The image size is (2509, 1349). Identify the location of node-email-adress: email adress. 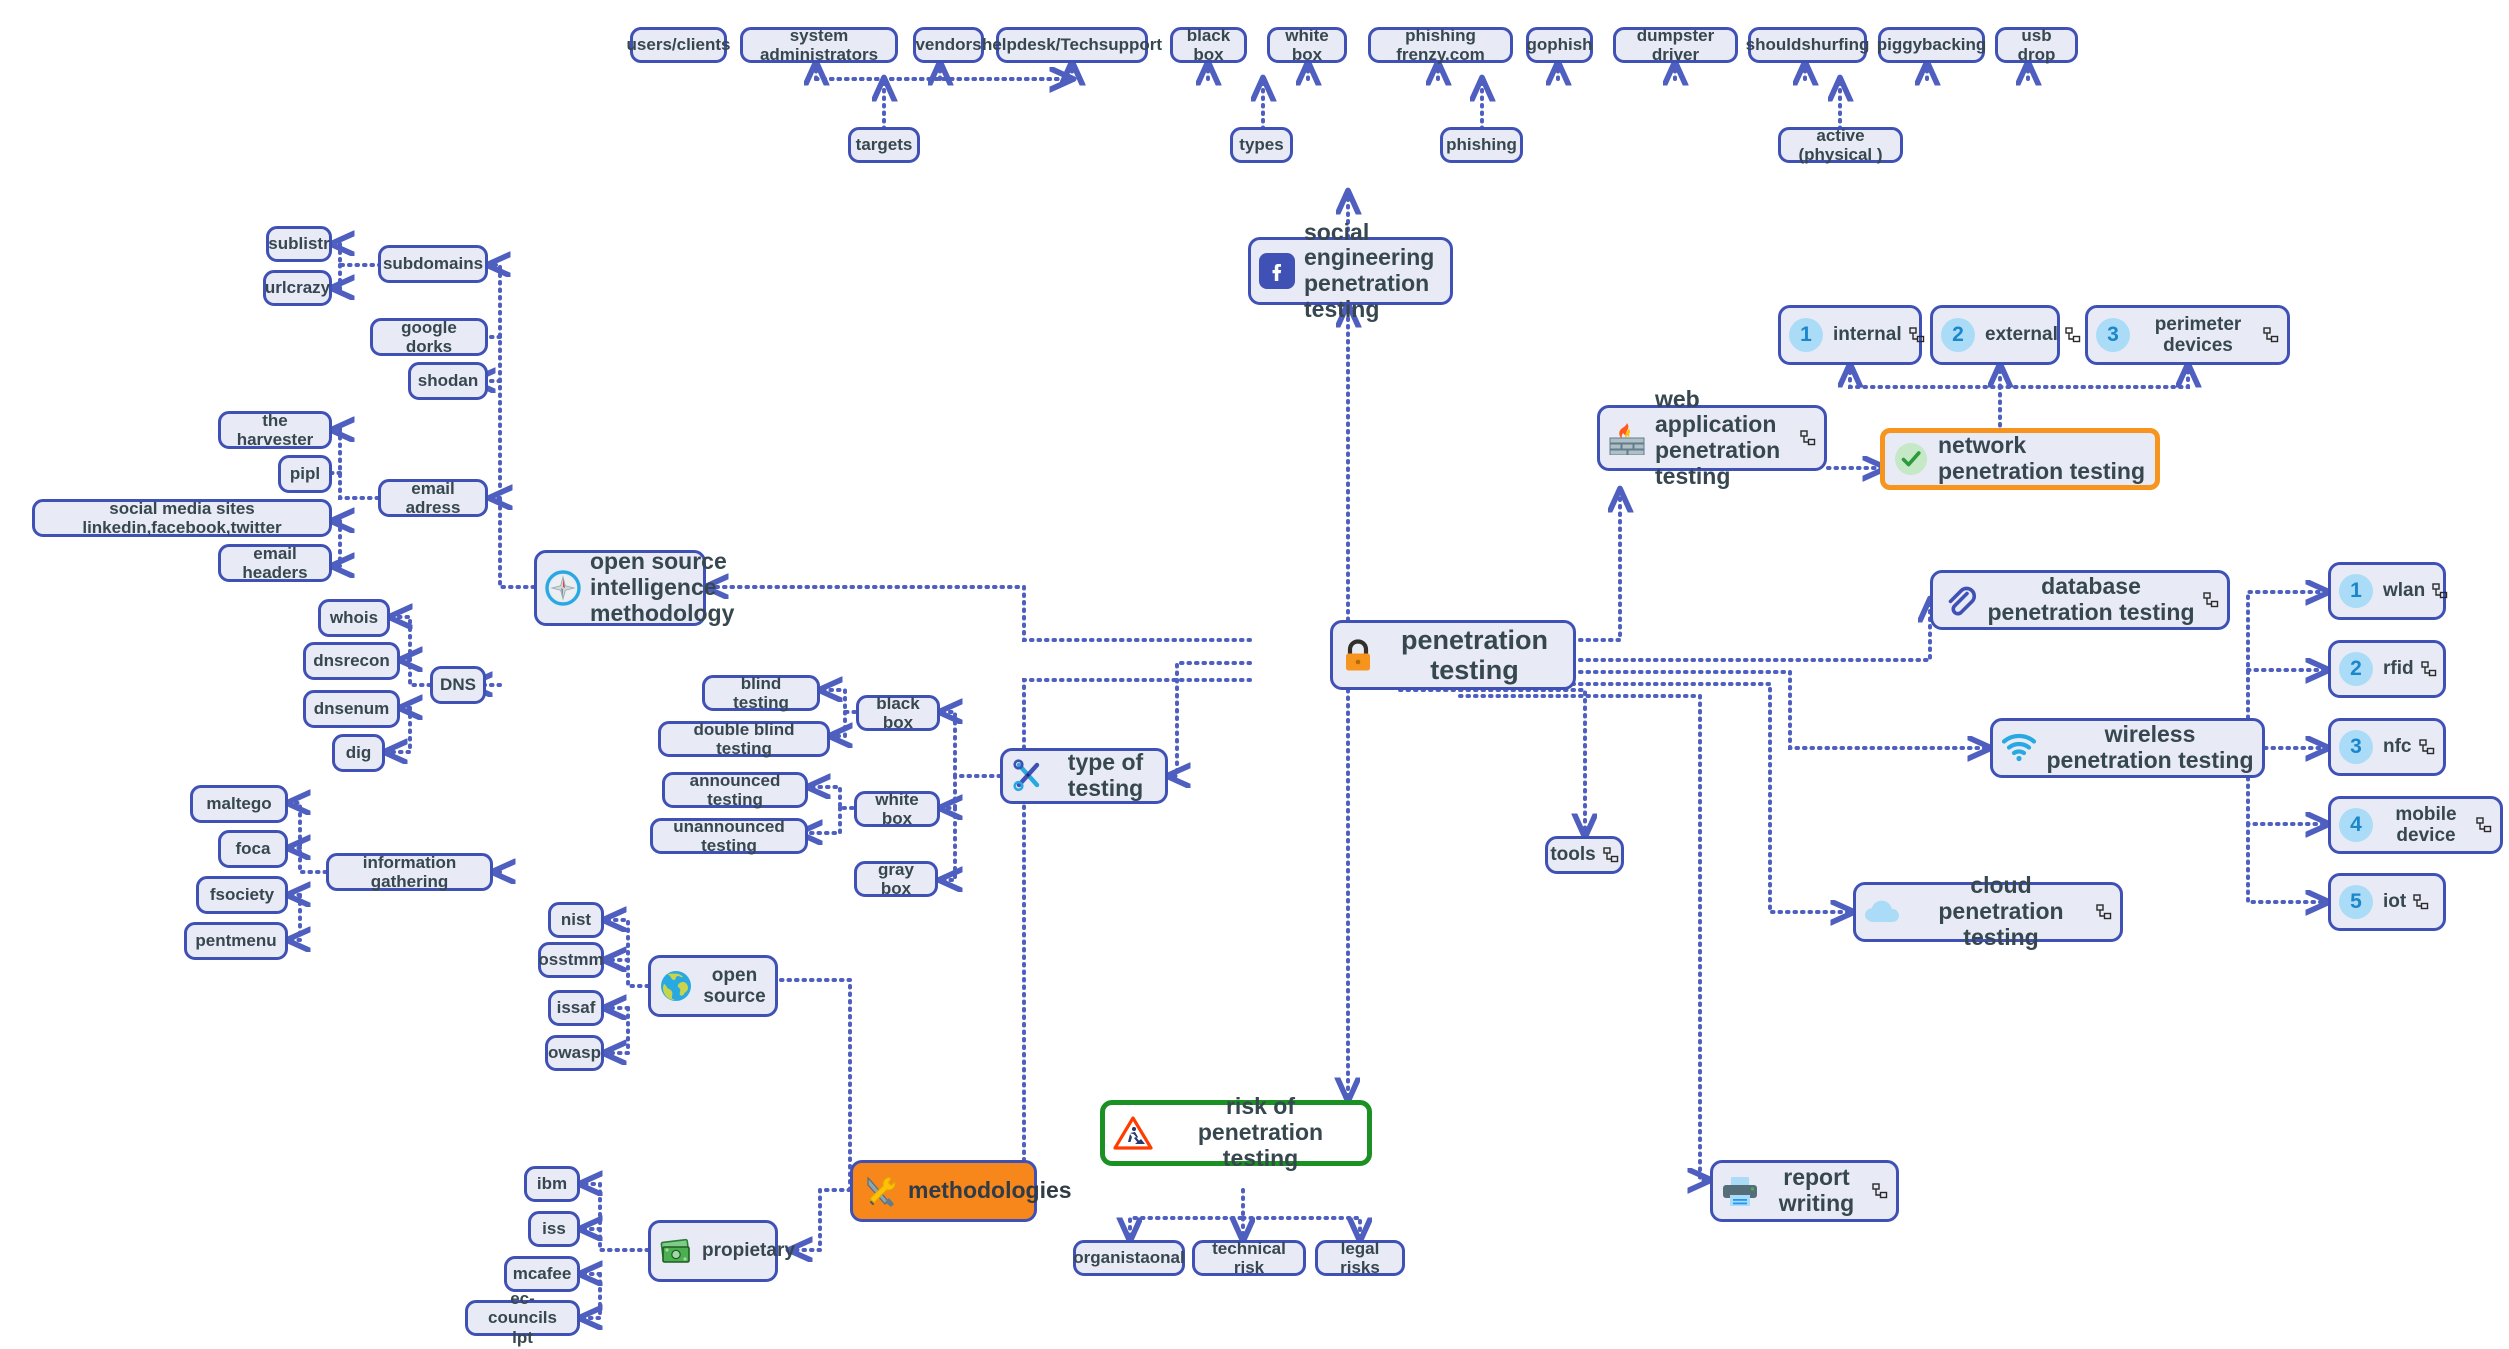
(433, 498).